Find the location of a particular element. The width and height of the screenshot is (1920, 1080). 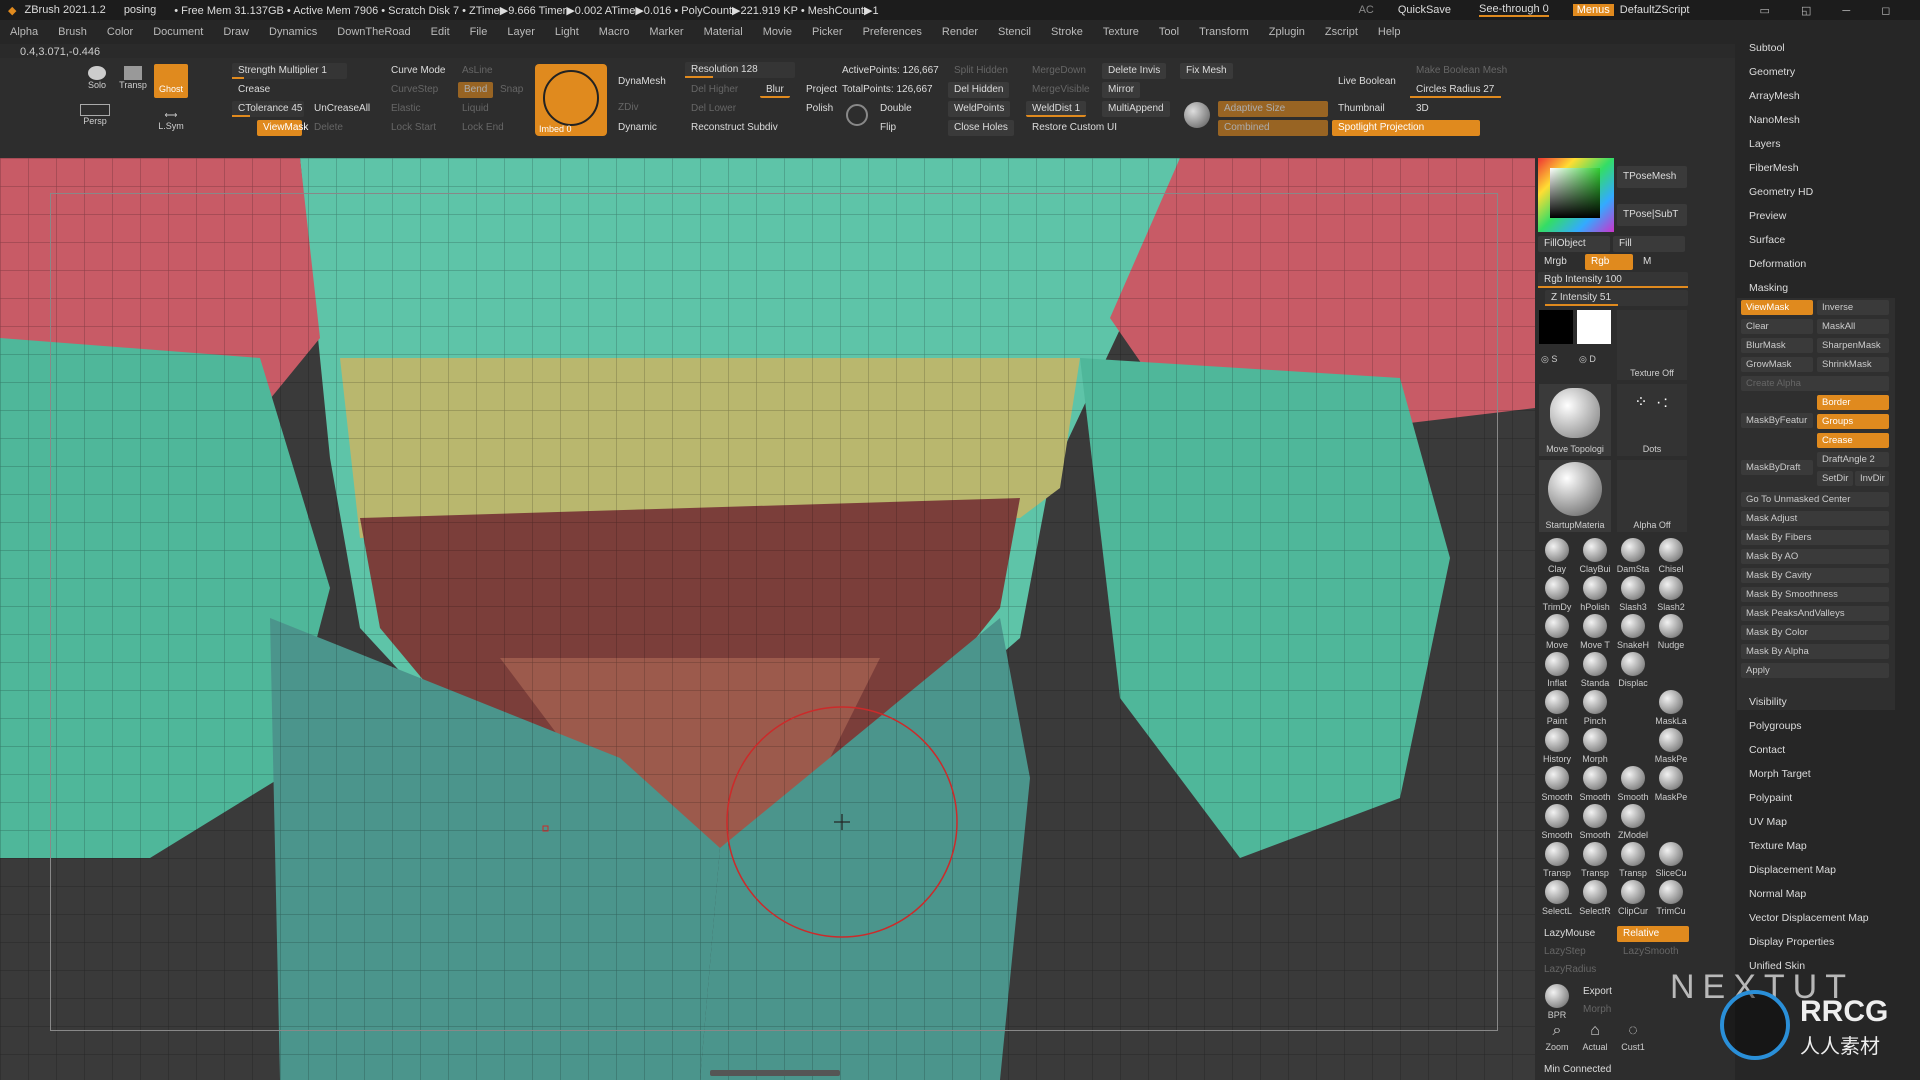

brush-button: hPolish is located at coordinates (1595, 595).